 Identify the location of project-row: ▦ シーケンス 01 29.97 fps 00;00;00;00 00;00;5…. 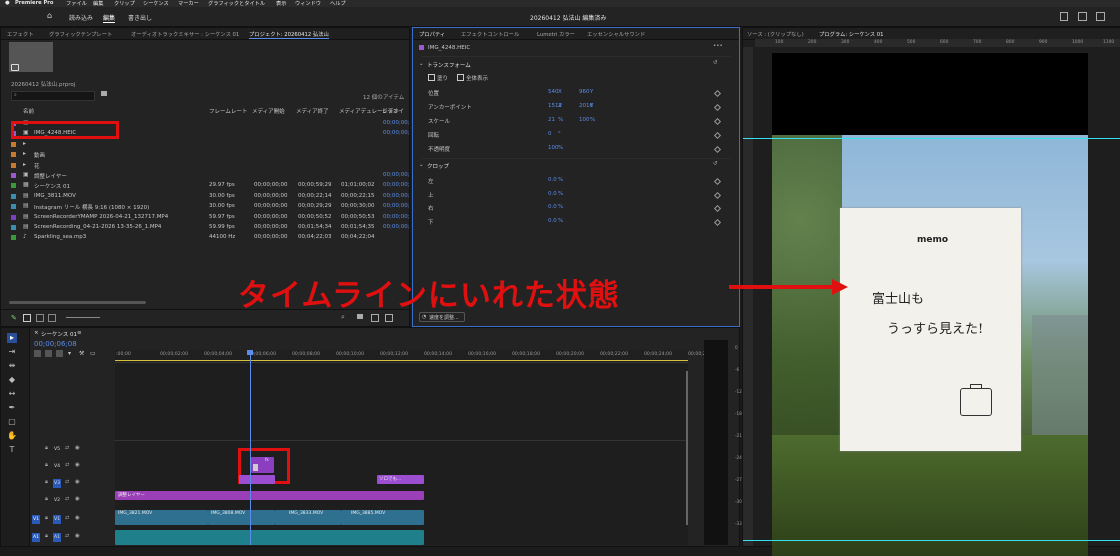
(205, 186).